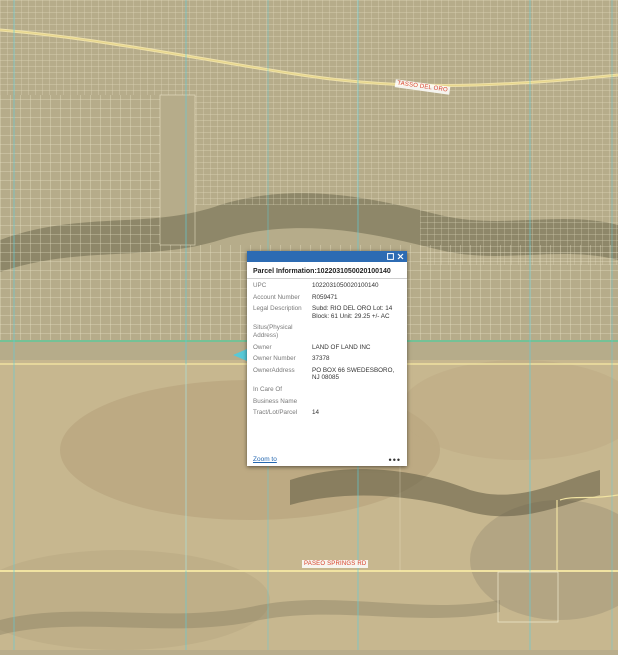 Image resolution: width=618 pixels, height=655 pixels. I want to click on attribute-row: Owner LAND OF LAND INC, so click(327, 348).